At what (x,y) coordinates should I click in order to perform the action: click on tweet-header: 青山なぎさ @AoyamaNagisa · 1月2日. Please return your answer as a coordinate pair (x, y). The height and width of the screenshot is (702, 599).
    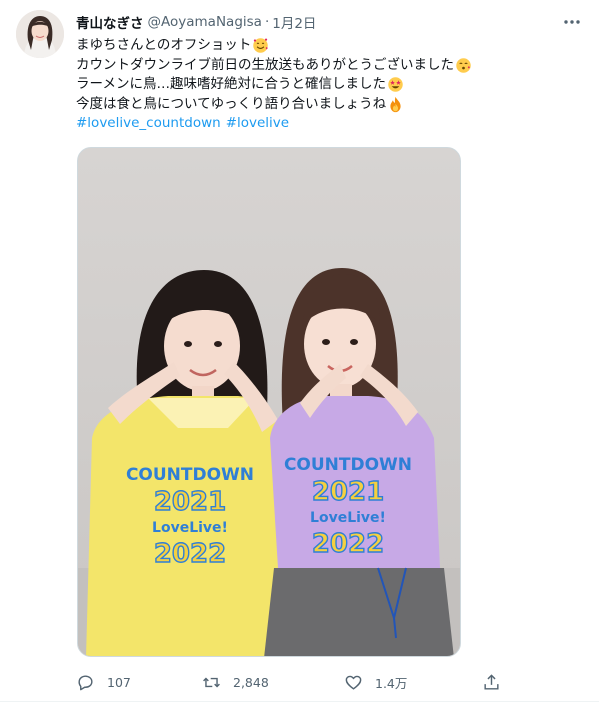
    Looking at the image, I should click on (196, 22).